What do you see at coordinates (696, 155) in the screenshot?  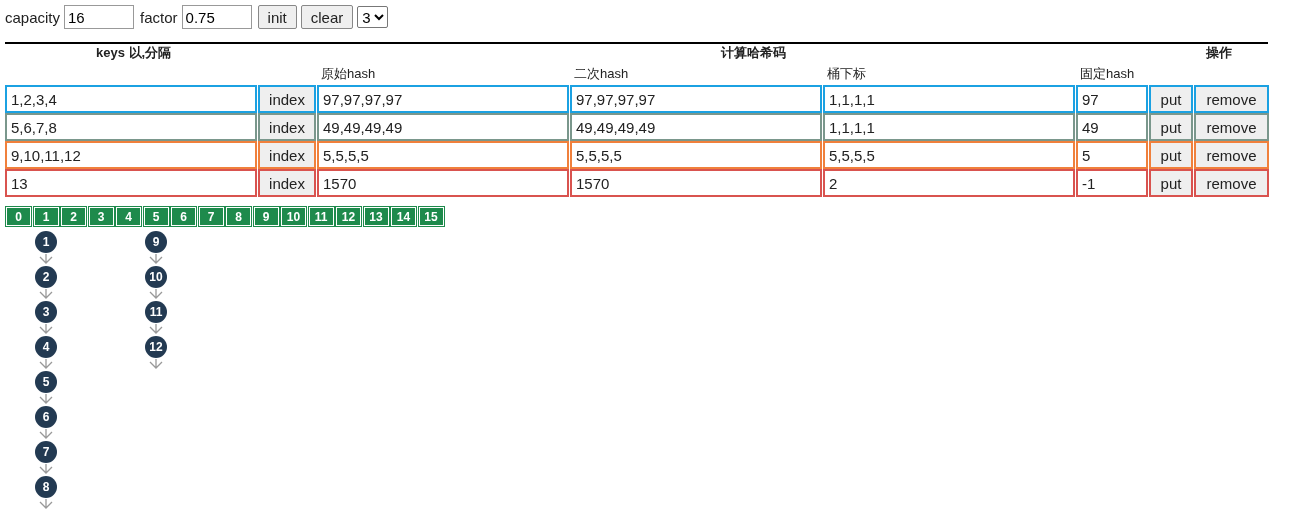 I see `hash2-field: 5,5,5,5` at bounding box center [696, 155].